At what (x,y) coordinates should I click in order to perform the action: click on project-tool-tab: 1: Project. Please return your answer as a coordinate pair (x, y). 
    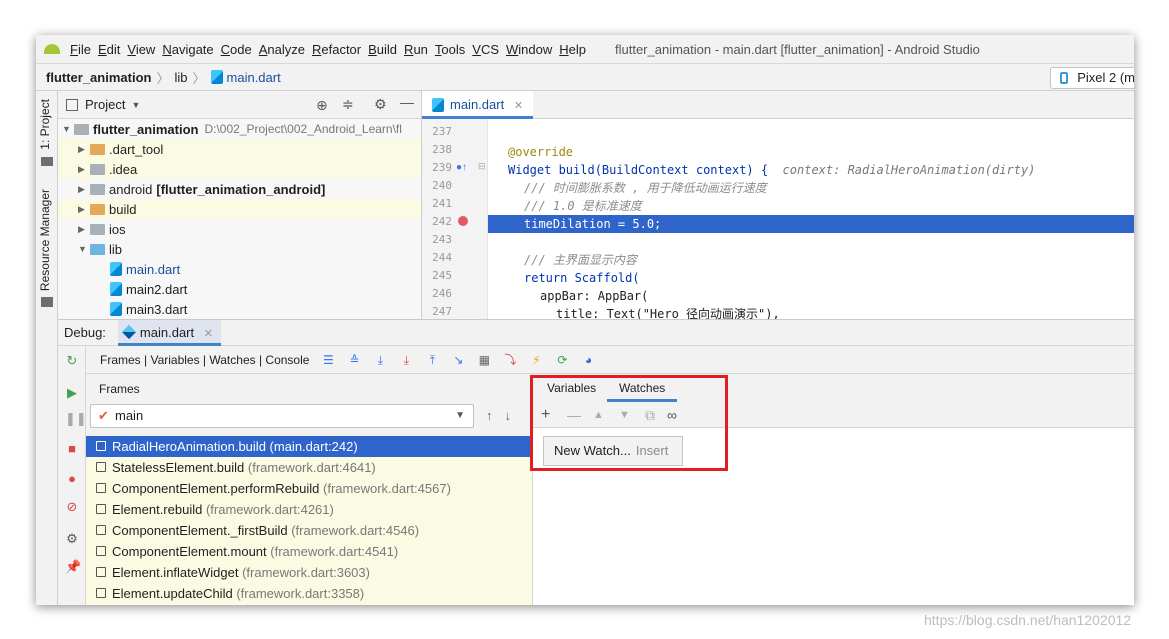
    Looking at the image, I should click on (45, 124).